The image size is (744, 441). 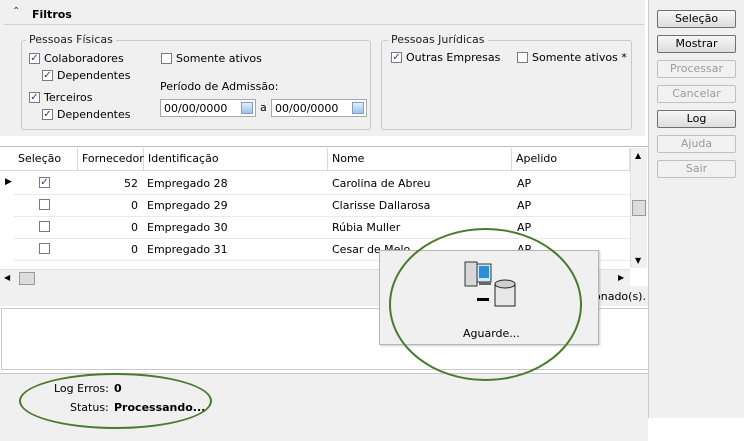 I want to click on date-from-field: 00/00/0000, so click(x=208, y=108).